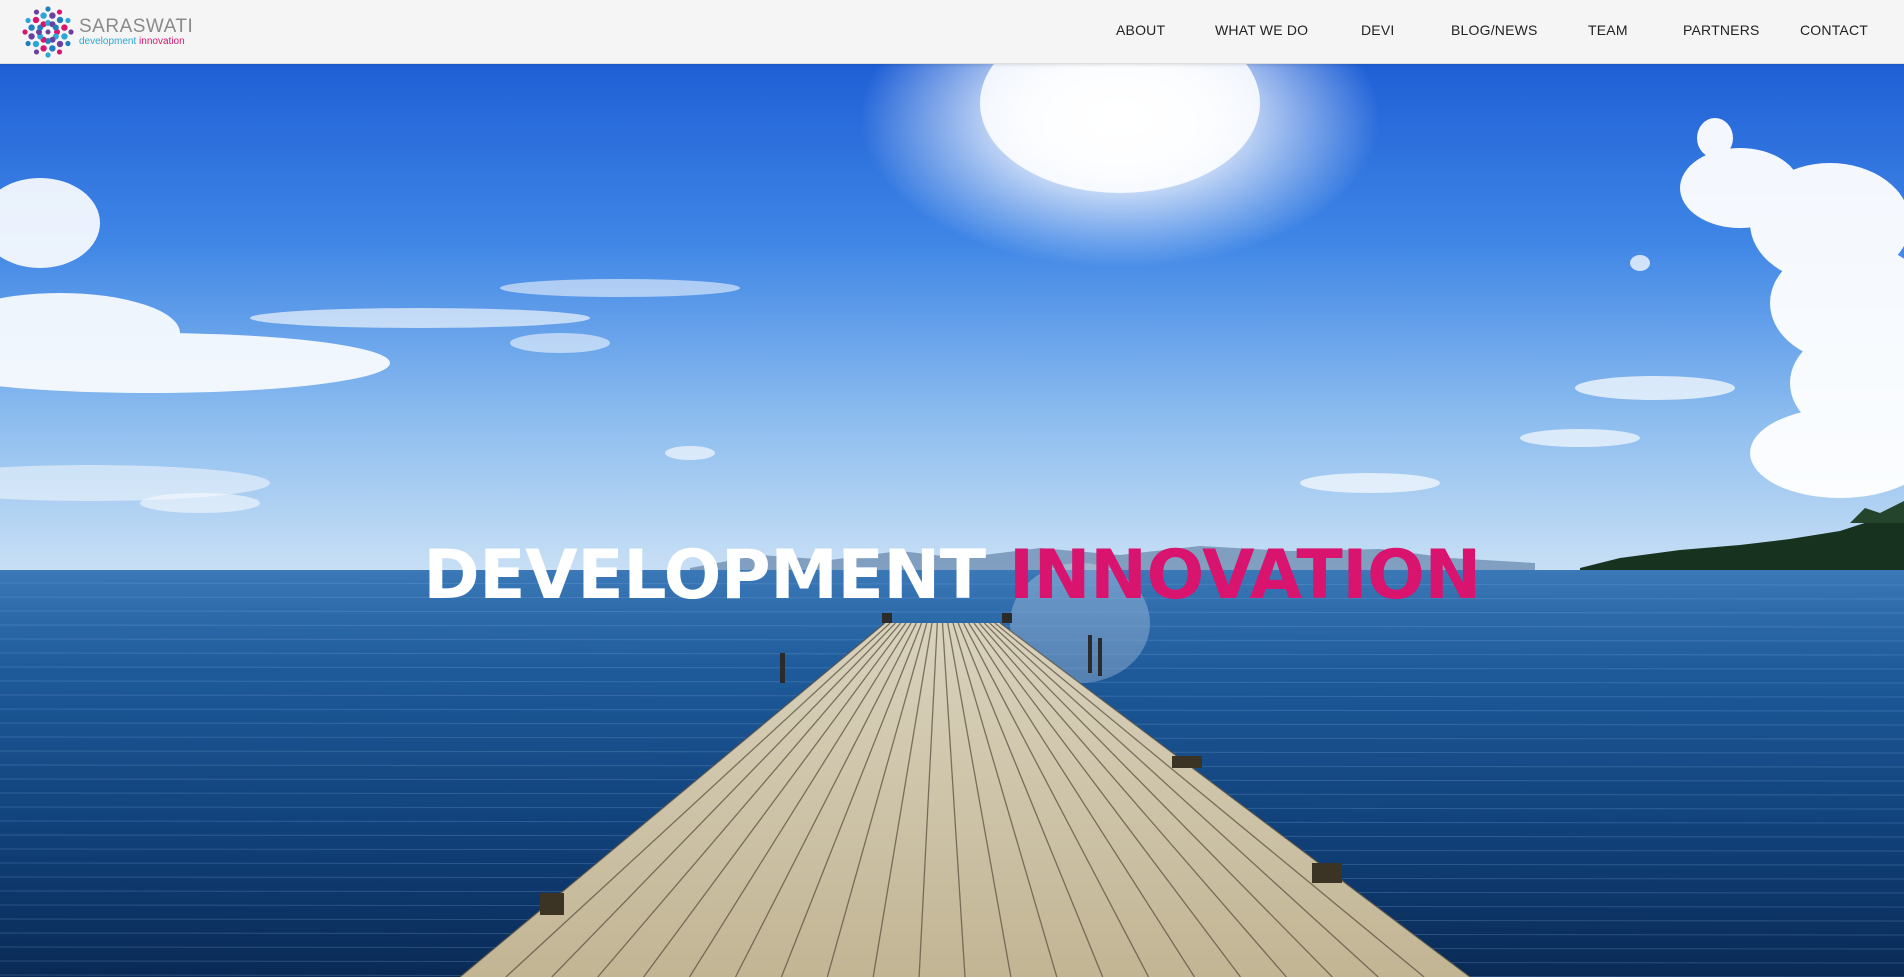 This screenshot has height=977, width=1904. I want to click on nav-devi: DEVI, so click(1377, 30).